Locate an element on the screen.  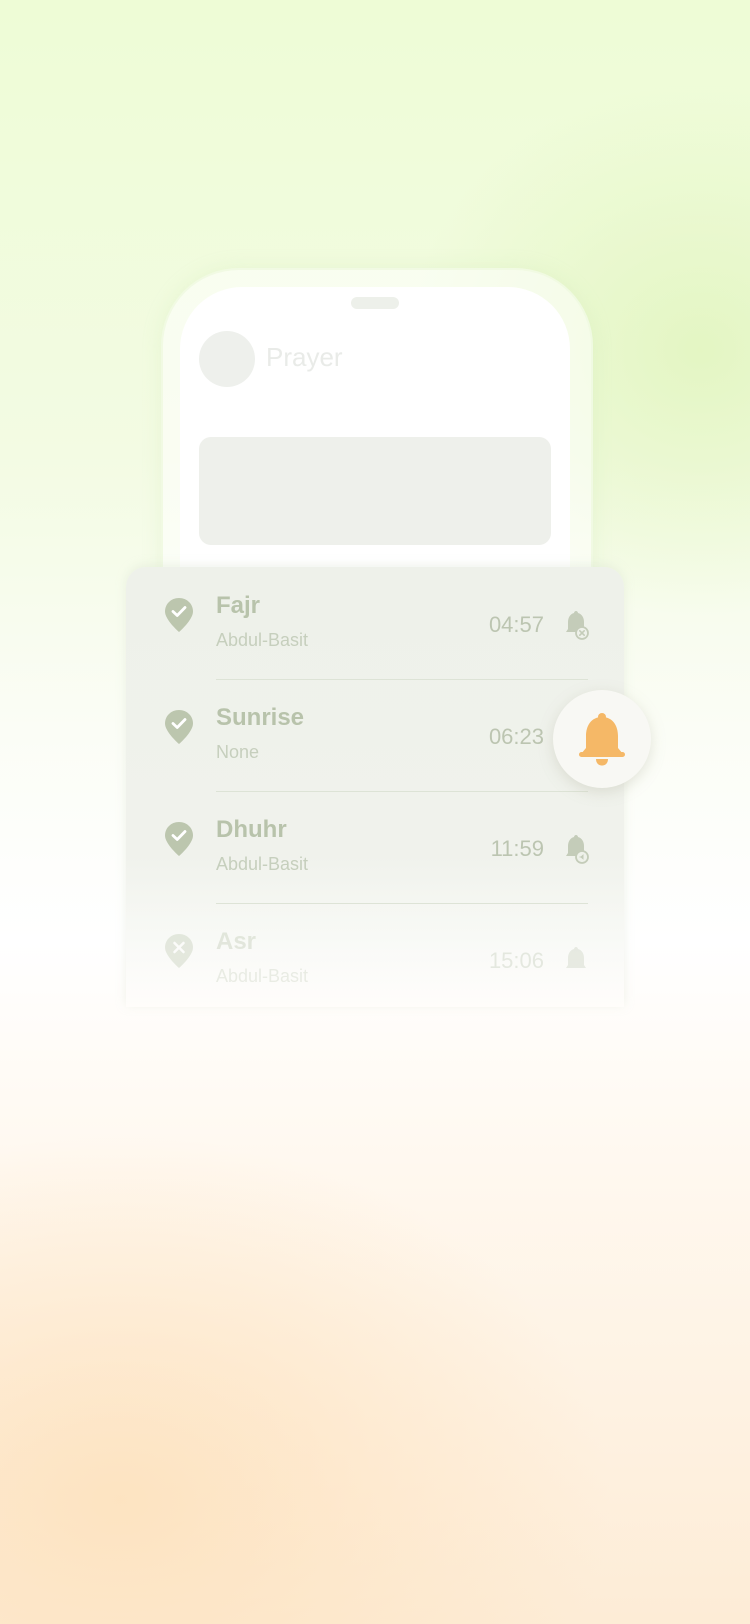
phone-notch is located at coordinates (375, 303).